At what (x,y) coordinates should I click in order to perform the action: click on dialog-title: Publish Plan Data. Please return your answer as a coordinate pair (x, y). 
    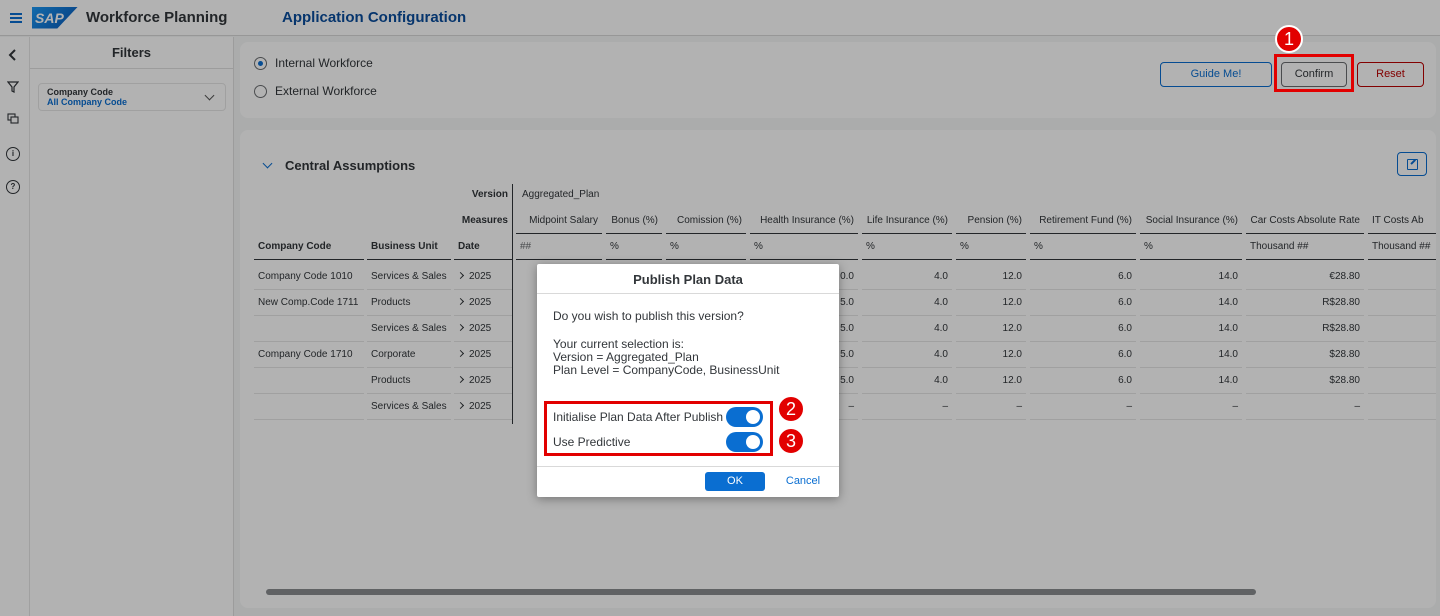
    Looking at the image, I should click on (688, 279).